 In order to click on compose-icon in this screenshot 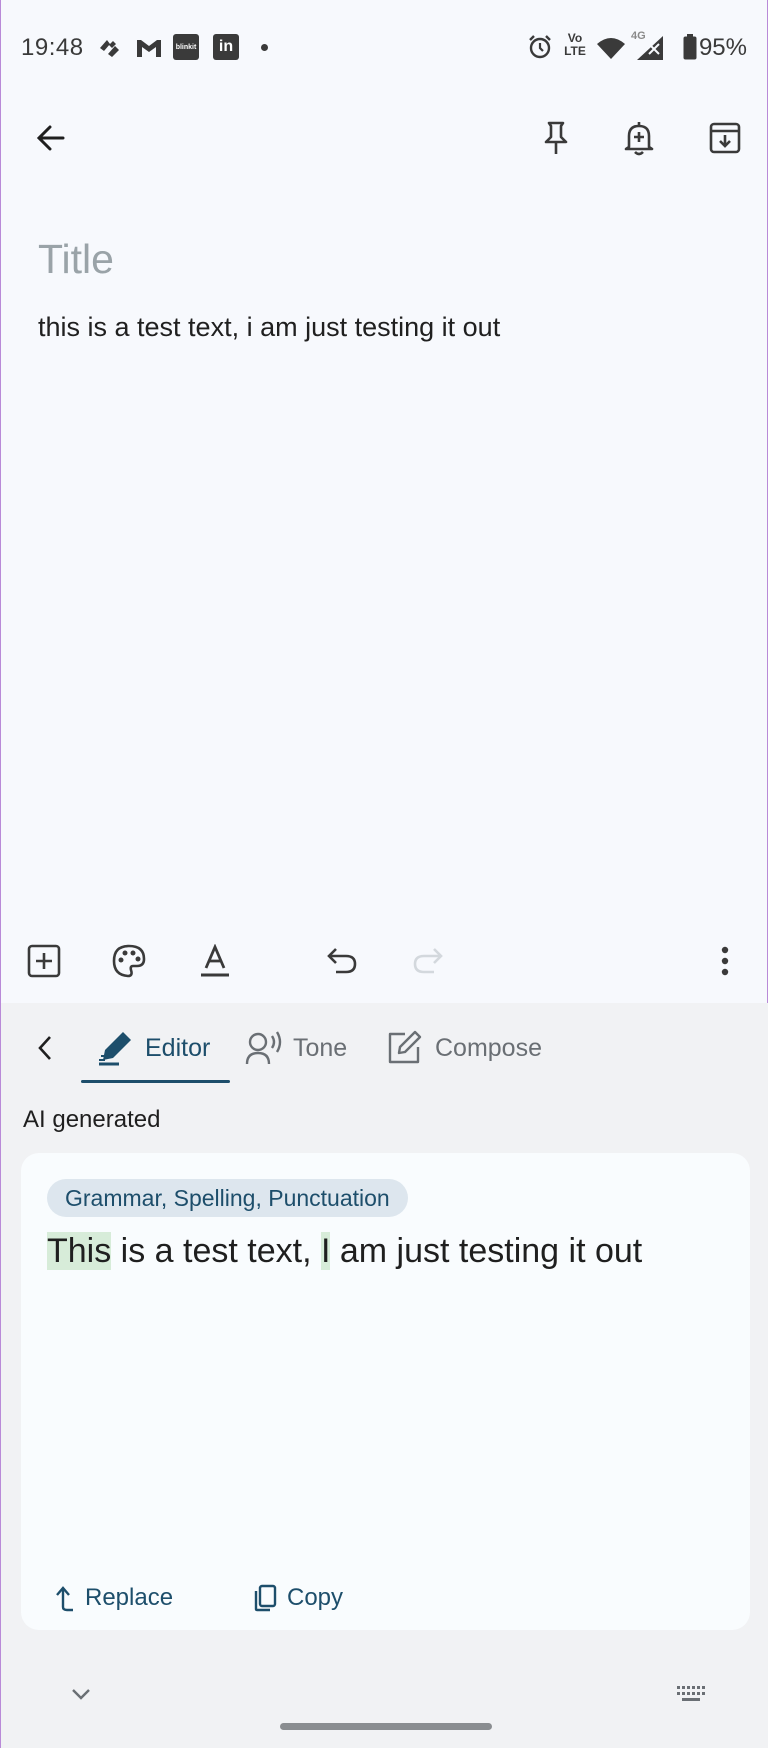, I will do `click(405, 1047)`.